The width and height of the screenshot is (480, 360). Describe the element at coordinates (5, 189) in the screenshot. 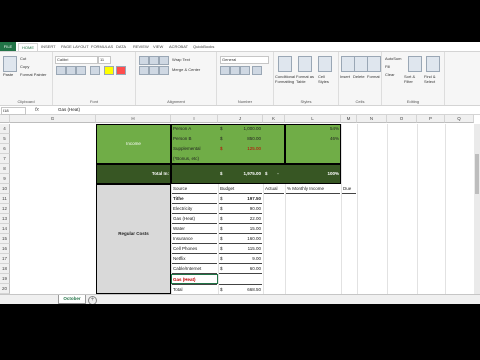

I see `row-header-10: 10` at that location.